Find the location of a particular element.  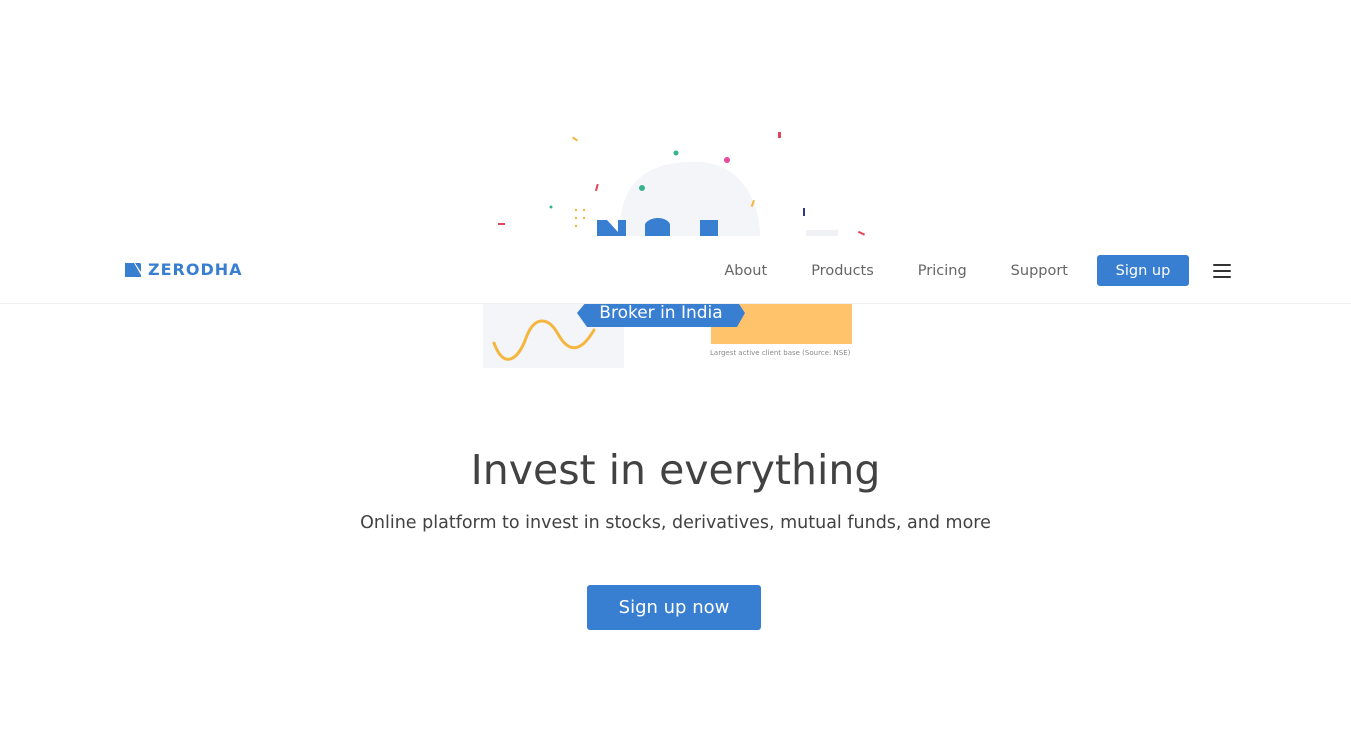

hamburger-menu-icon is located at coordinates (1222, 270).